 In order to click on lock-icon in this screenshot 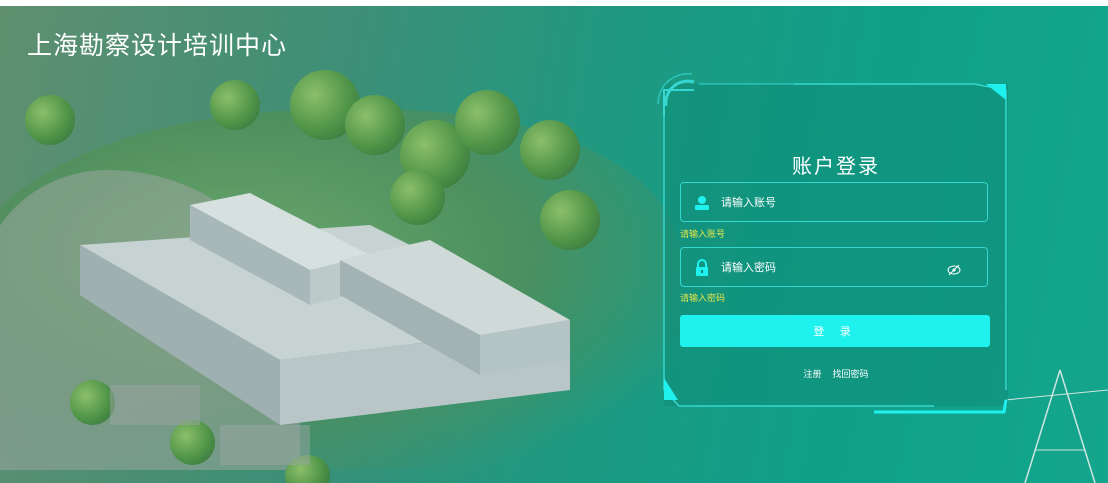, I will do `click(702, 268)`.